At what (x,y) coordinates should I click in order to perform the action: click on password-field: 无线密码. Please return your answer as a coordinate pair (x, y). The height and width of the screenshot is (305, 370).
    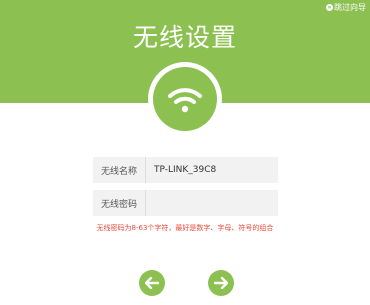
    Looking at the image, I should click on (185, 203).